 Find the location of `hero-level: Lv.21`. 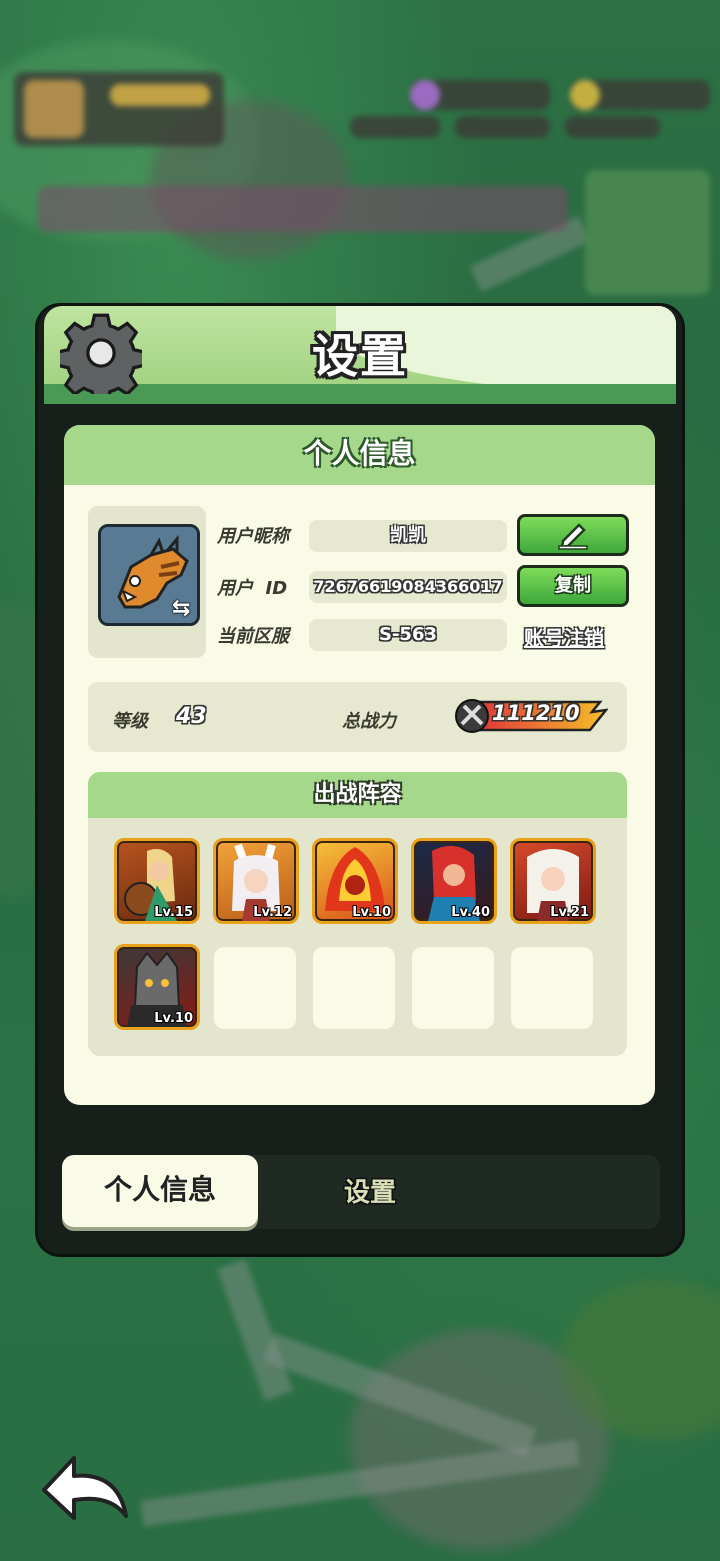

hero-level: Lv.21 is located at coordinates (569, 912).